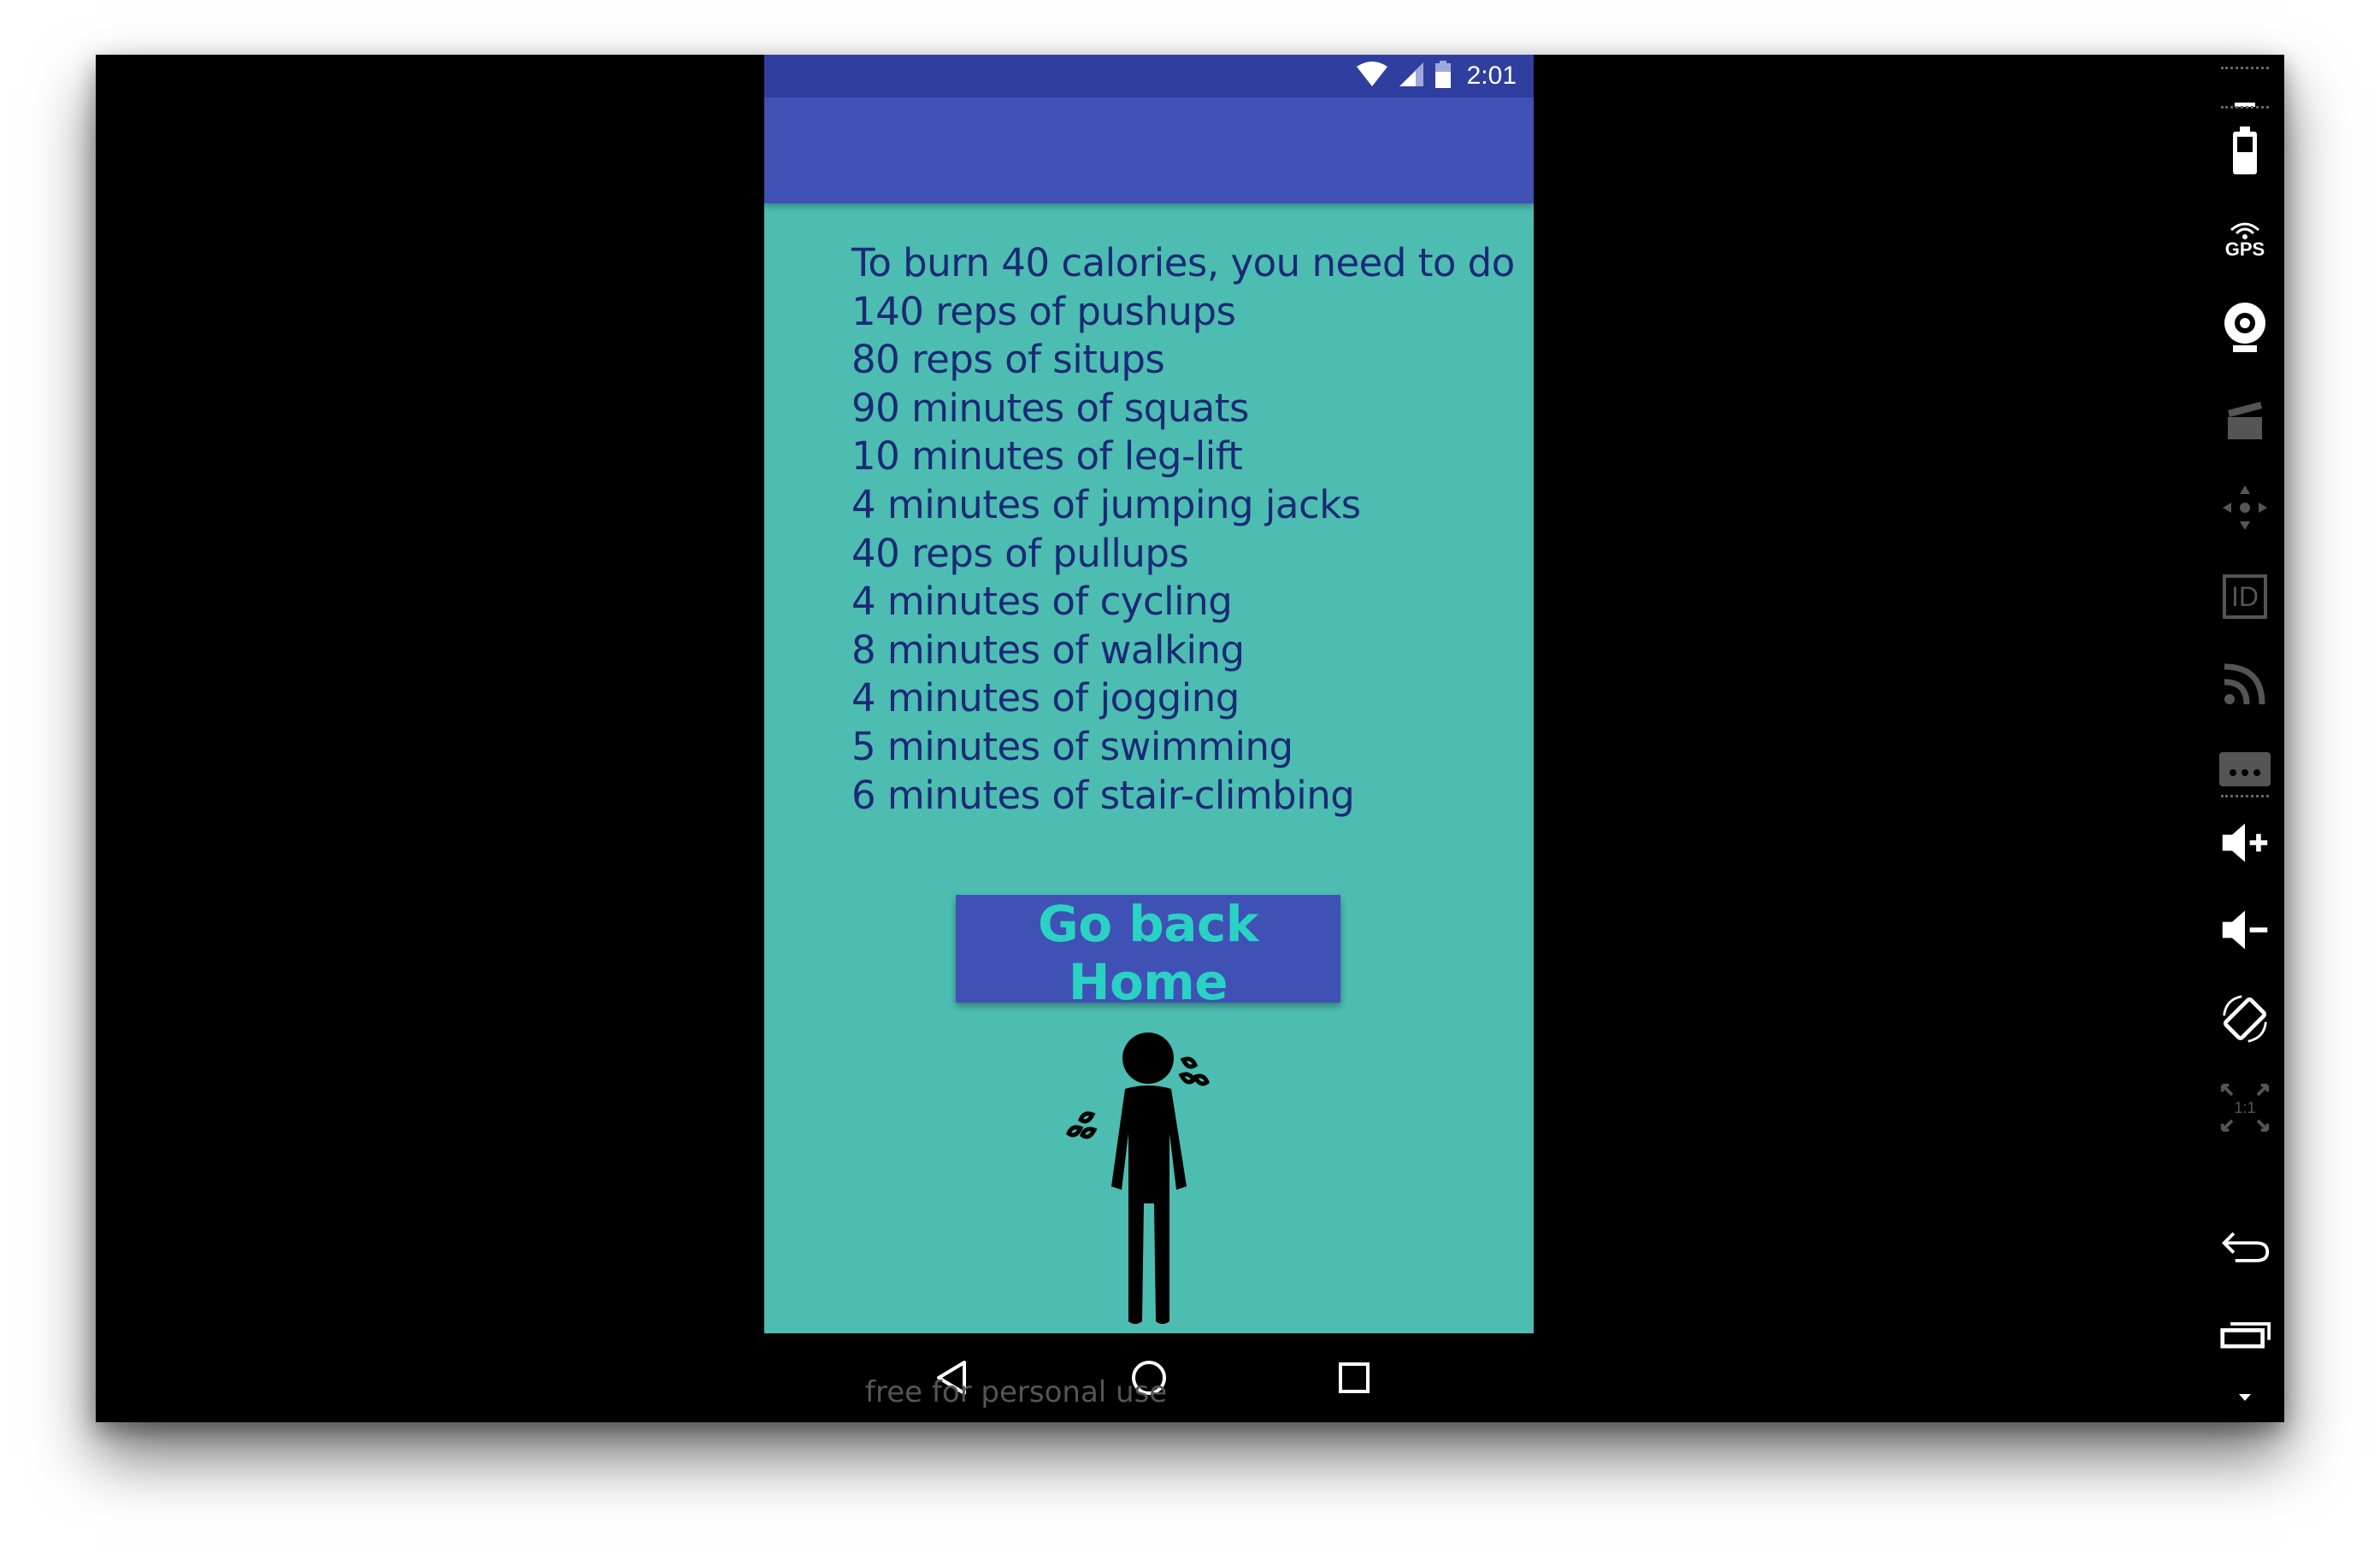 Image resolution: width=2380 pixels, height=1559 pixels. What do you see at coordinates (1042, 602) in the screenshot?
I see `result-line: 4 minutes of cycling` at bounding box center [1042, 602].